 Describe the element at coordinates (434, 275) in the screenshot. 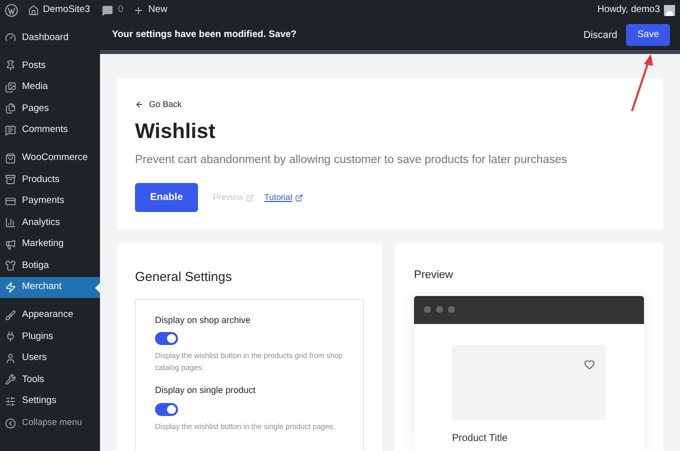

I see `preview-title: Preview` at that location.